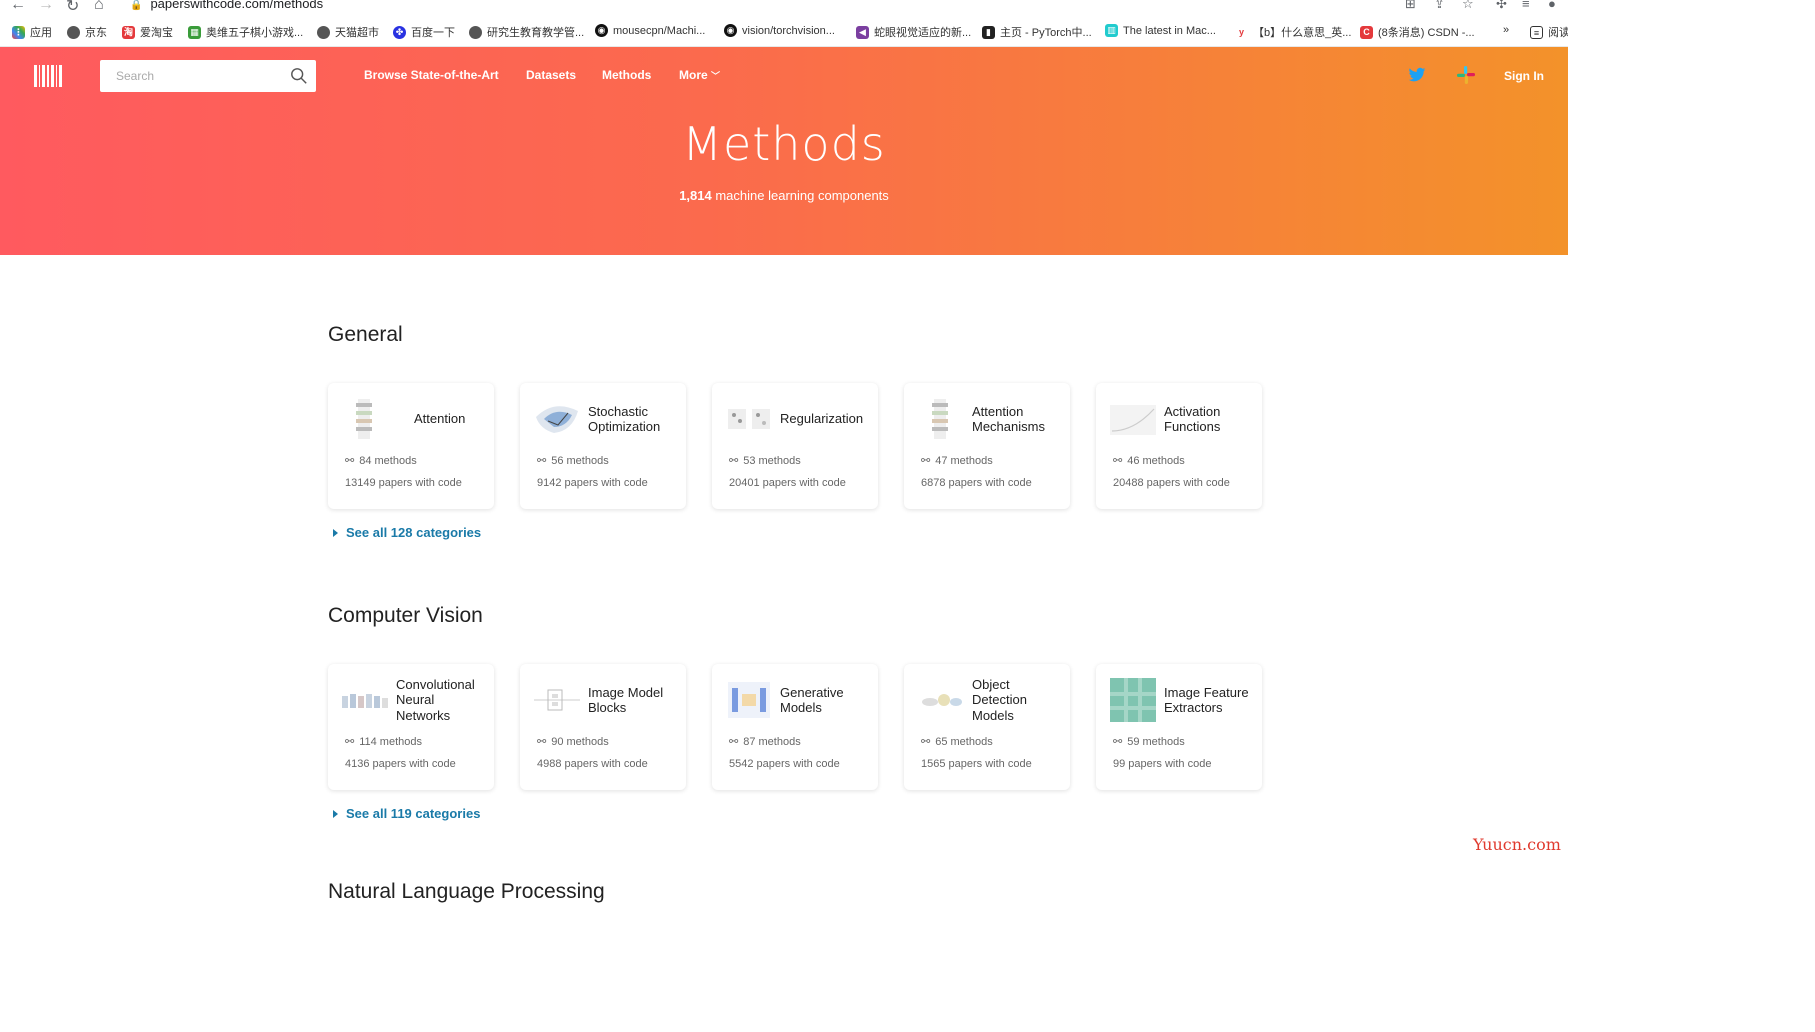 This screenshot has height=1032, width=1815. What do you see at coordinates (1526, 5) in the screenshot?
I see `reading-list-icon: ≡` at bounding box center [1526, 5].